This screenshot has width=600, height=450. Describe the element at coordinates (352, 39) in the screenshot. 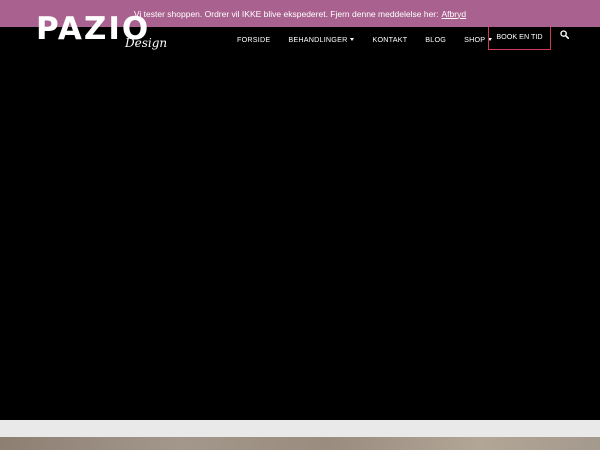

I see `caret-down-icon` at that location.